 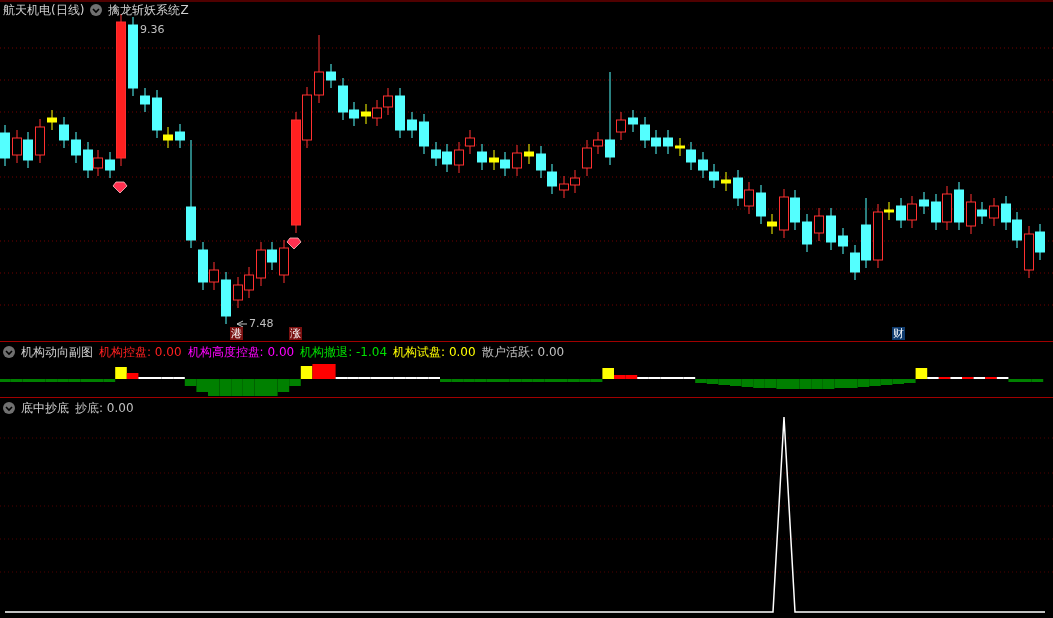 I want to click on indicator-value: 抄底: 0.00, so click(x=104, y=408).